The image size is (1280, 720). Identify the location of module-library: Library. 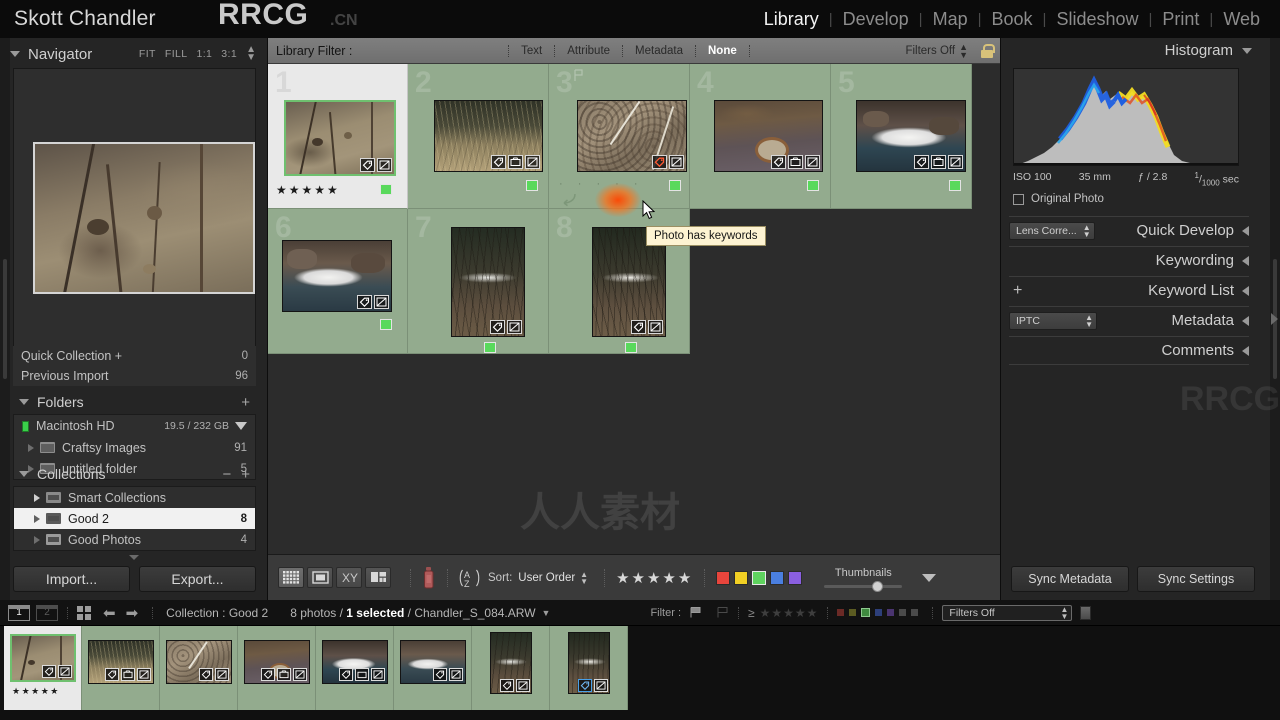
(791, 19).